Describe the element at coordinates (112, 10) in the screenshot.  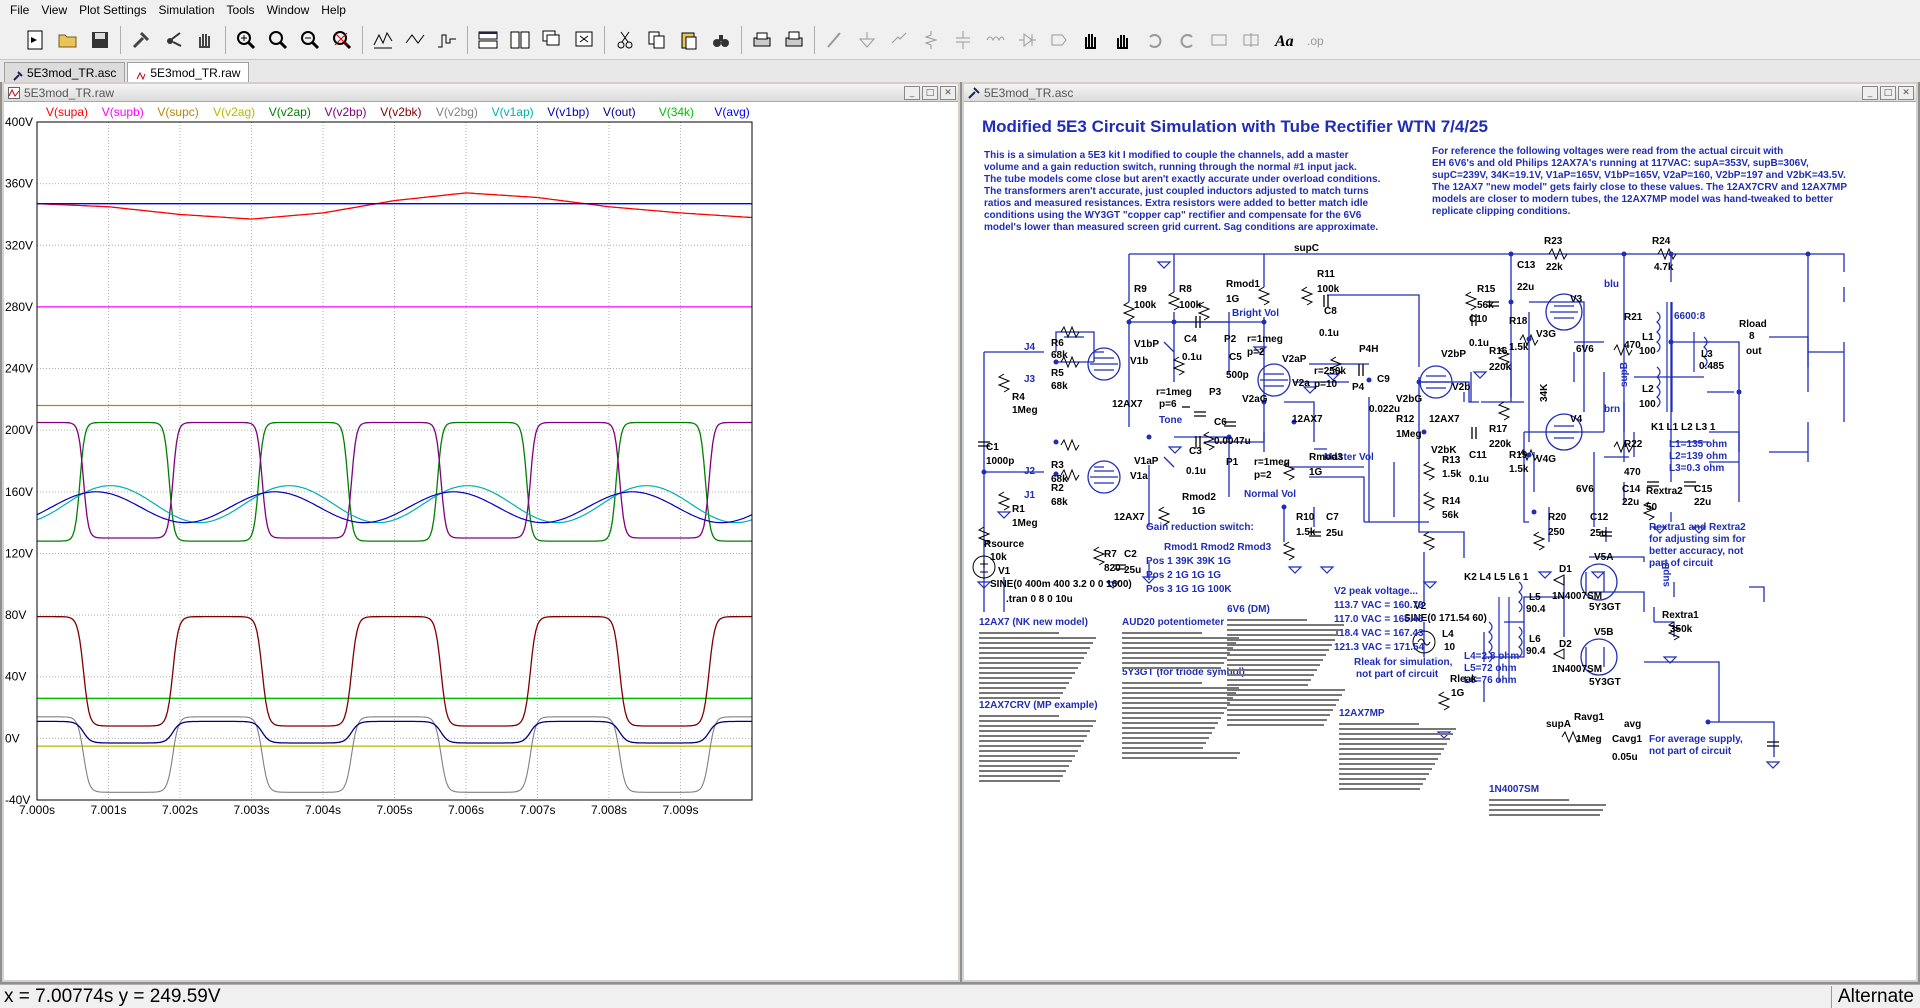
I see `menu-plot-settings: Plot Settings` at that location.